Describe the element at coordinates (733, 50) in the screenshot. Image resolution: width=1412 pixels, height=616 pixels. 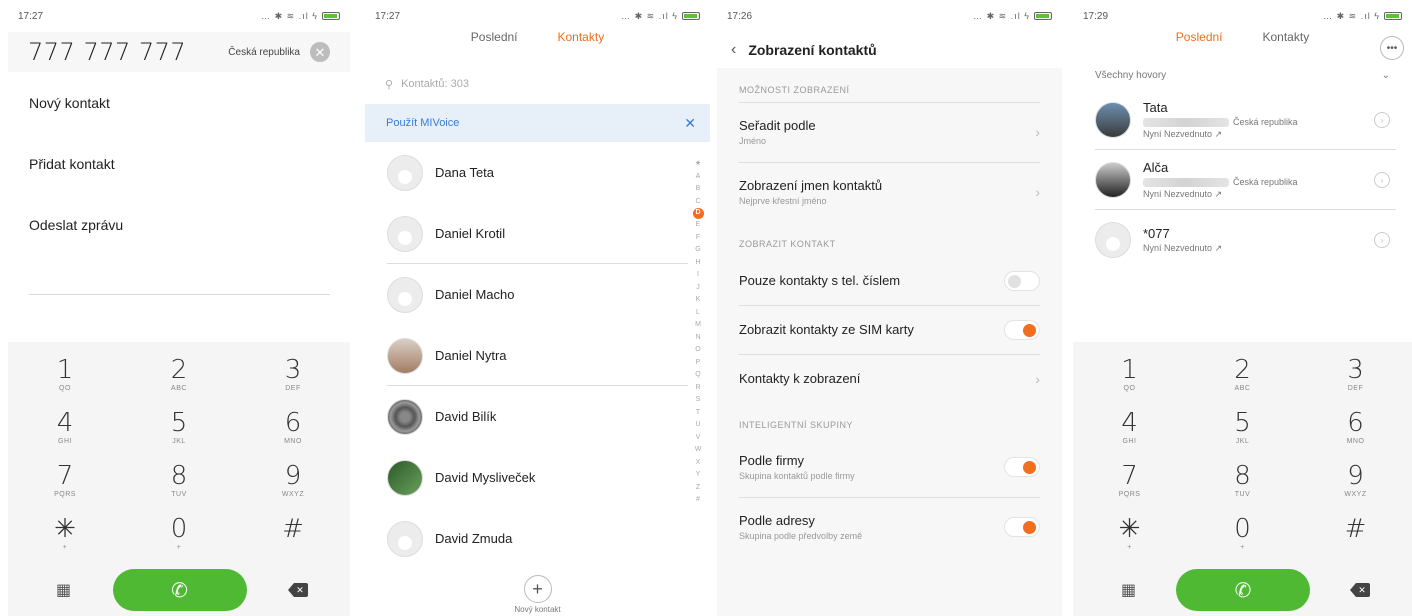
I see `back-arrow-icon: ‹` at that location.